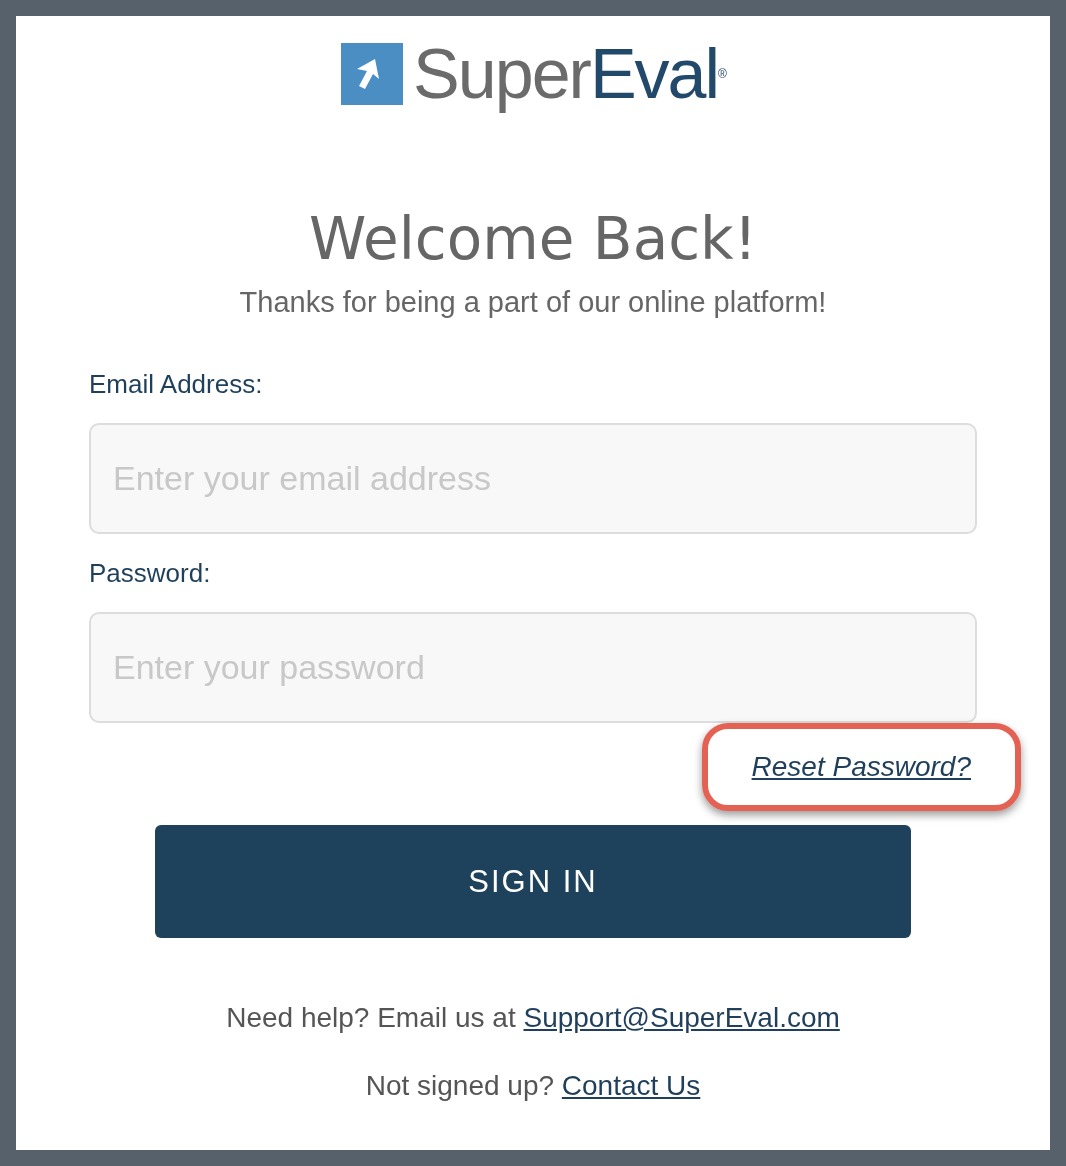 The height and width of the screenshot is (1166, 1066). I want to click on field-label: Email Address:, so click(176, 384).